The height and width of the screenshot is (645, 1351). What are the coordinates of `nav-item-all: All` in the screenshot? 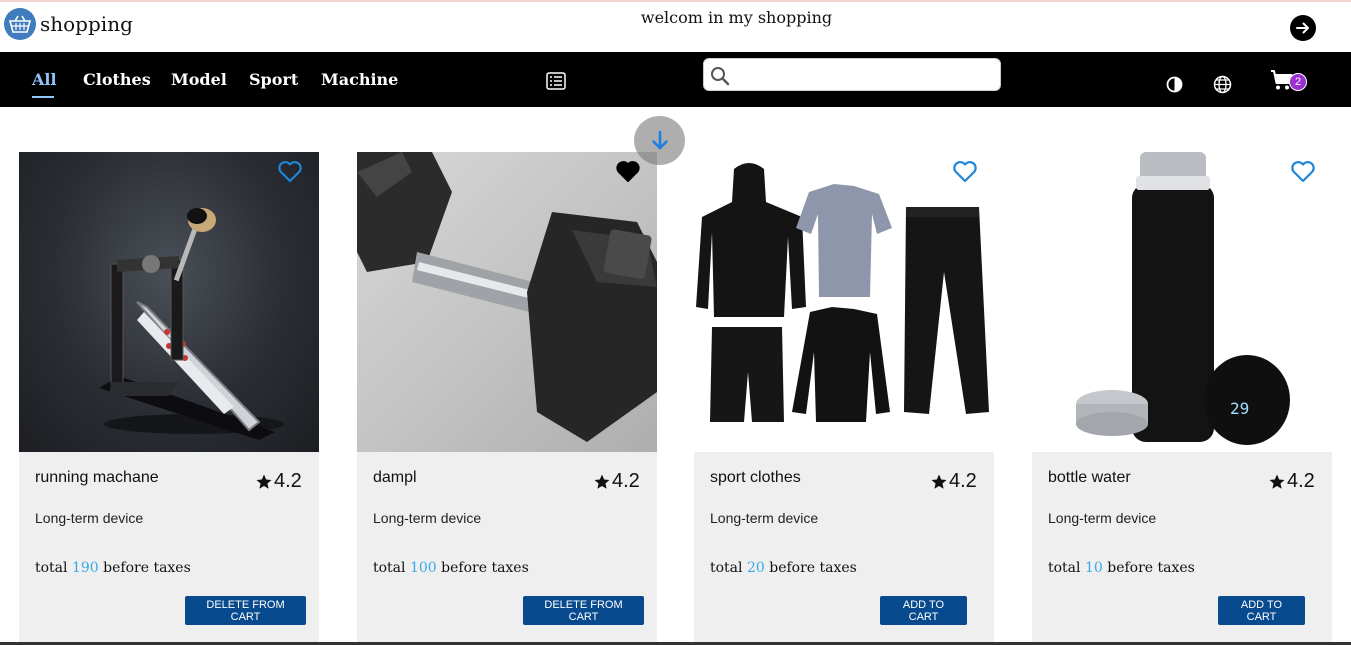 It's located at (44, 79).